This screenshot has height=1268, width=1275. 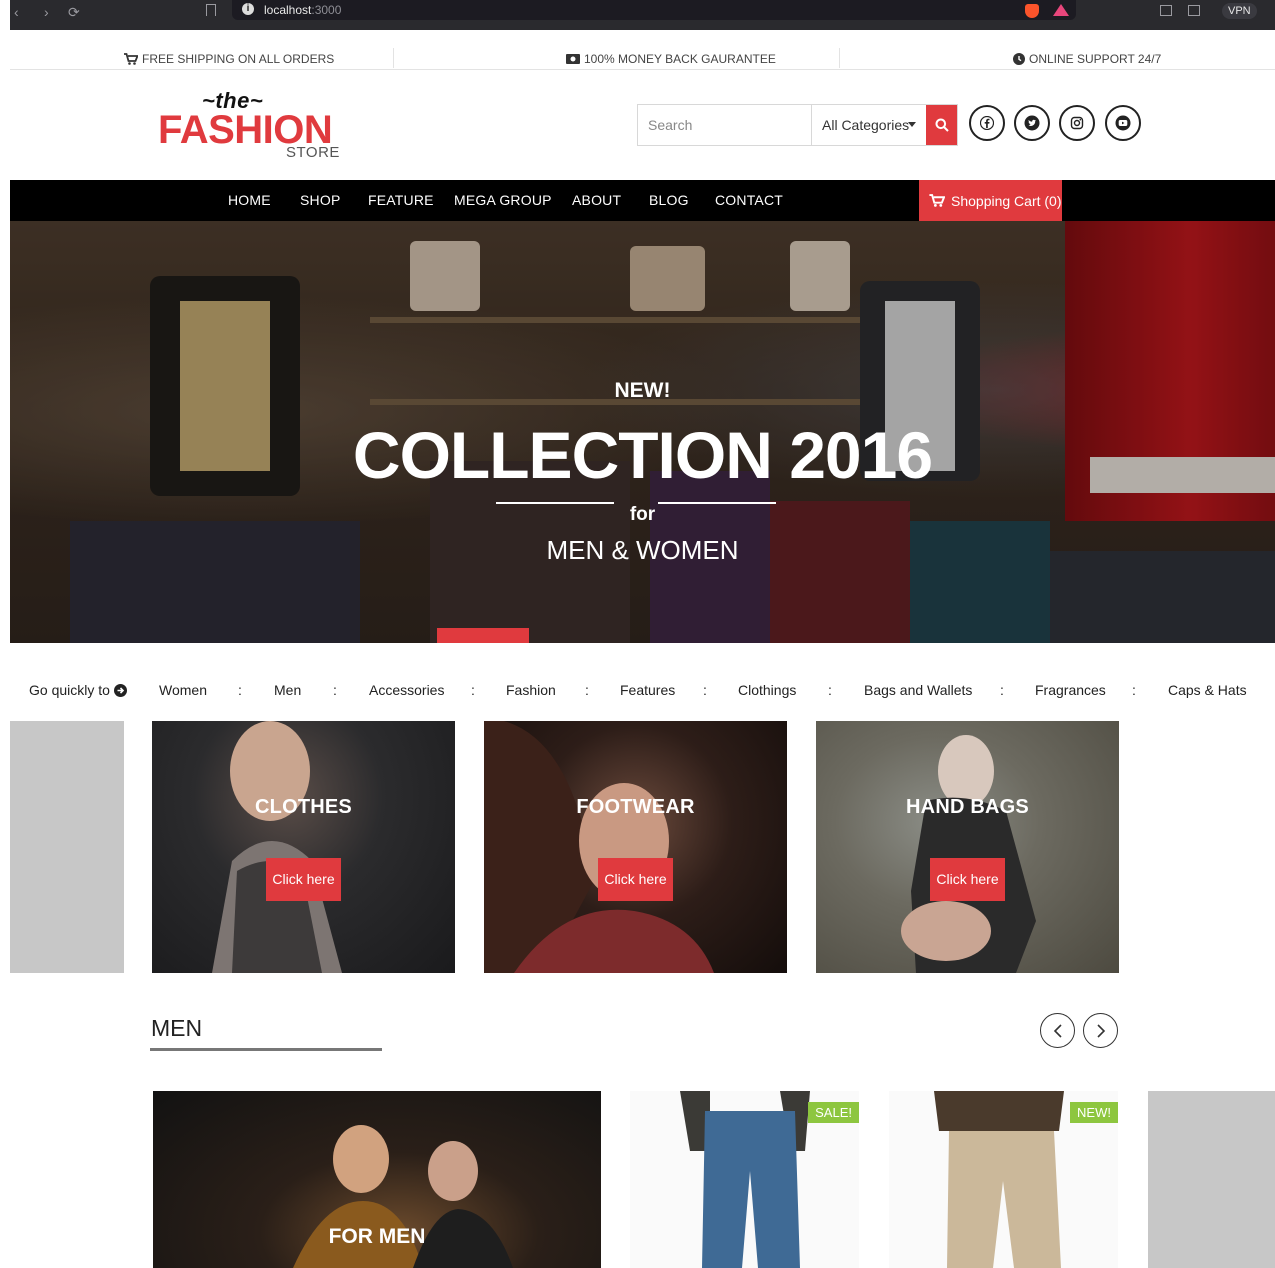 What do you see at coordinates (46, 12) in the screenshot?
I see `forward-icon: ›` at bounding box center [46, 12].